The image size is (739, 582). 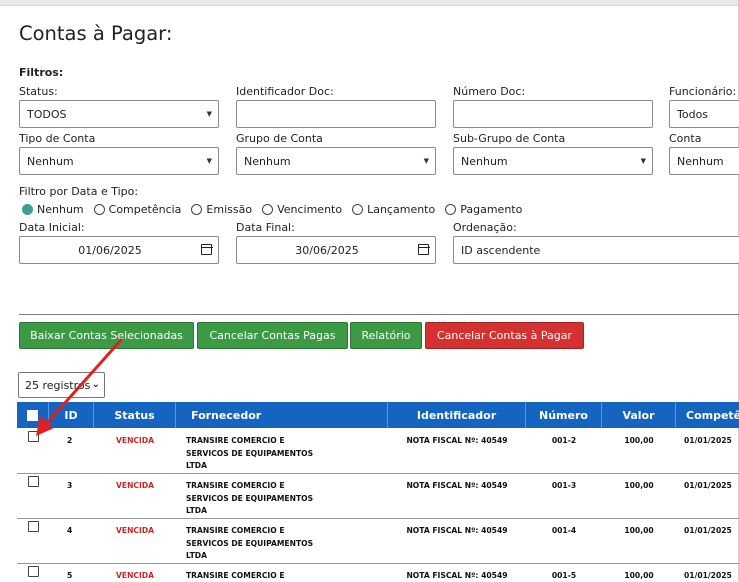 I want to click on col-fornecedor: Fornecedor, so click(x=282, y=415).